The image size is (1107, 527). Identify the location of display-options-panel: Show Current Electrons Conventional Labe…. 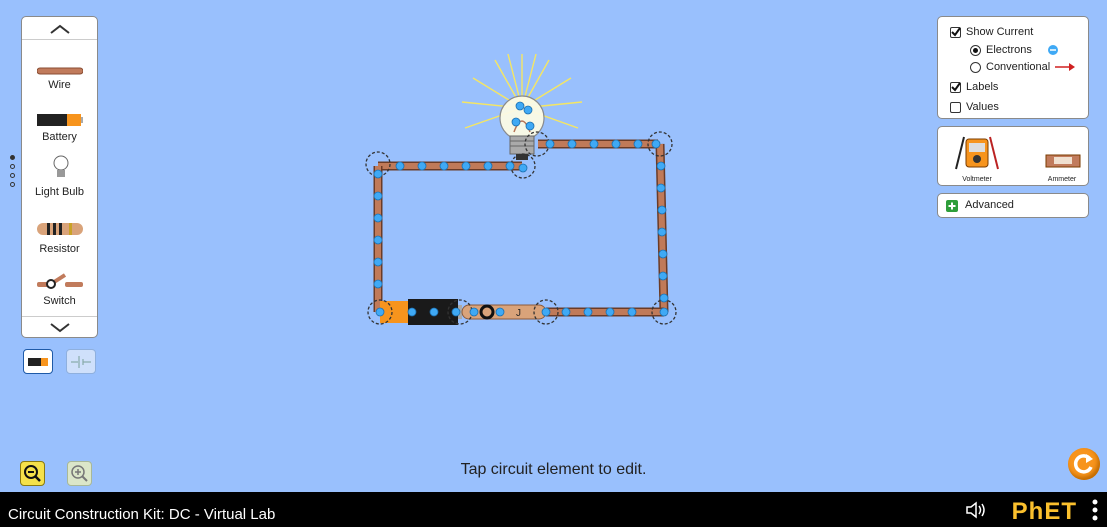
(1013, 67).